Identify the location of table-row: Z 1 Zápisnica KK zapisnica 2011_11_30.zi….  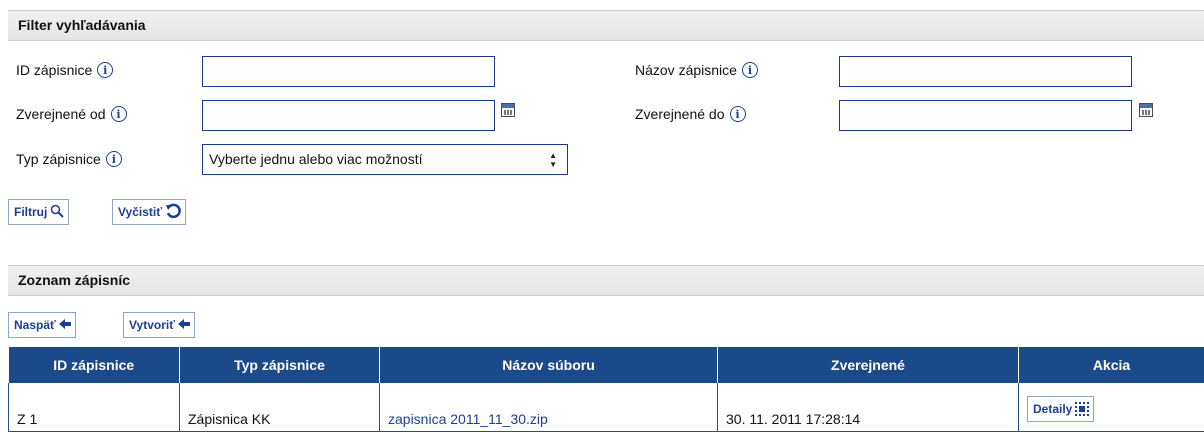
(606, 407).